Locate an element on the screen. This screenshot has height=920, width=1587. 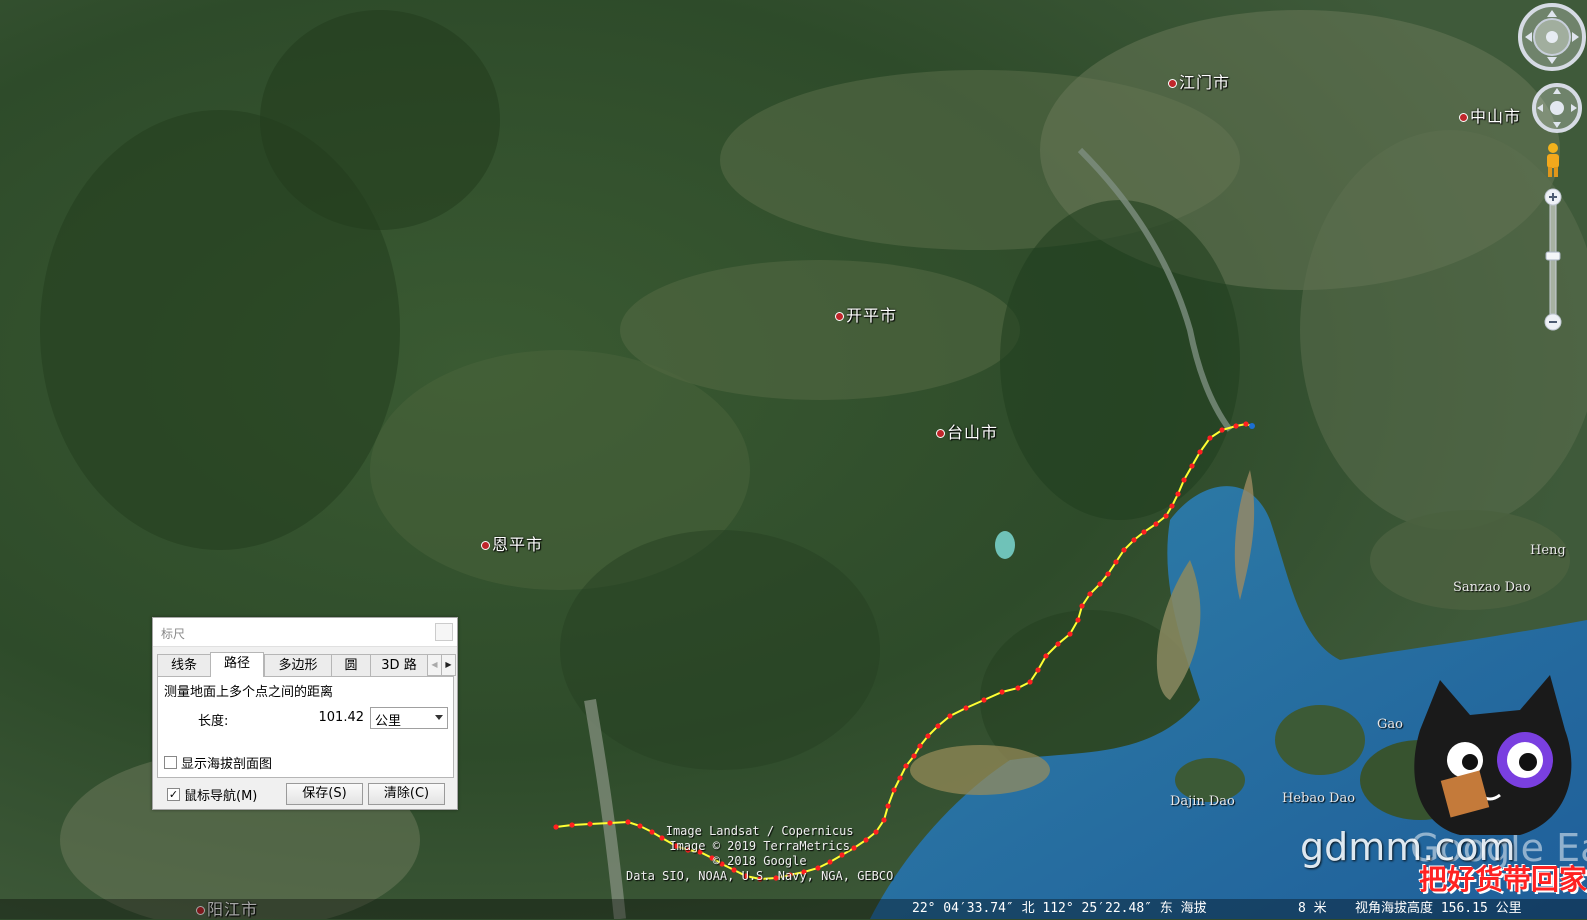
city-label: 台山市 is located at coordinates (967, 431).